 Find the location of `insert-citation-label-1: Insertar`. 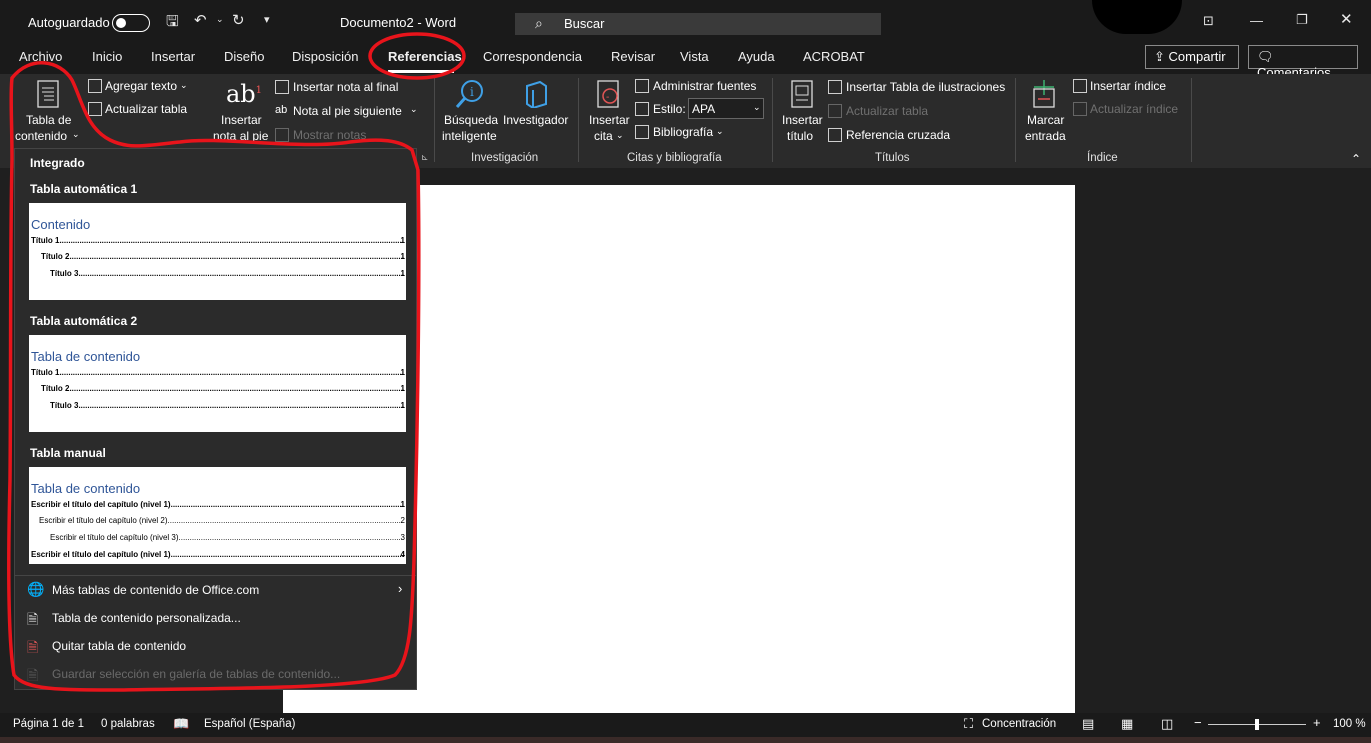

insert-citation-label-1: Insertar is located at coordinates (609, 120).